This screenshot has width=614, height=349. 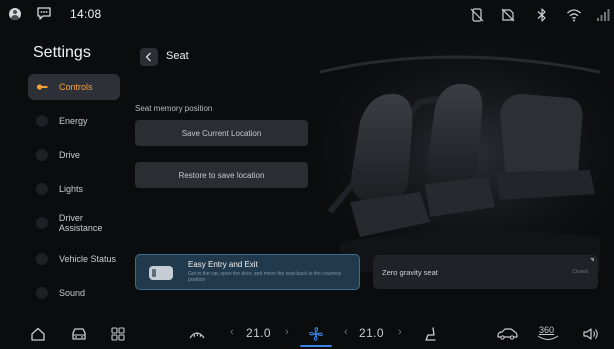 I want to click on settings-title: Settings, so click(x=62, y=52).